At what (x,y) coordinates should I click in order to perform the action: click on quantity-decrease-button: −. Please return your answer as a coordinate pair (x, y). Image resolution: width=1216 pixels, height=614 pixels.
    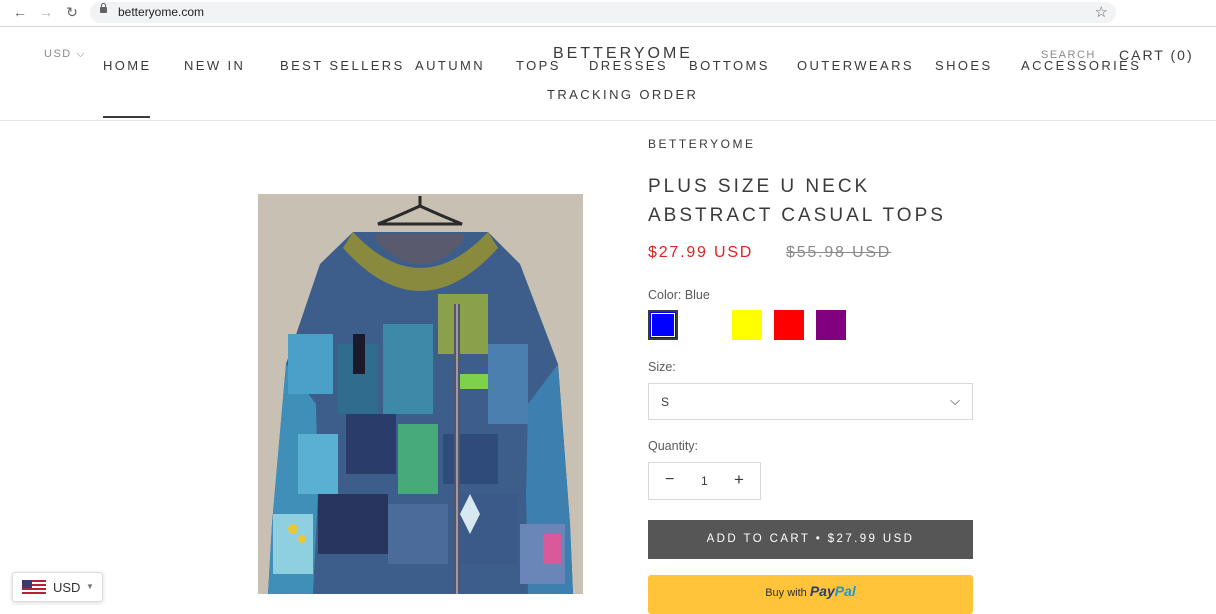
    Looking at the image, I should click on (669, 480).